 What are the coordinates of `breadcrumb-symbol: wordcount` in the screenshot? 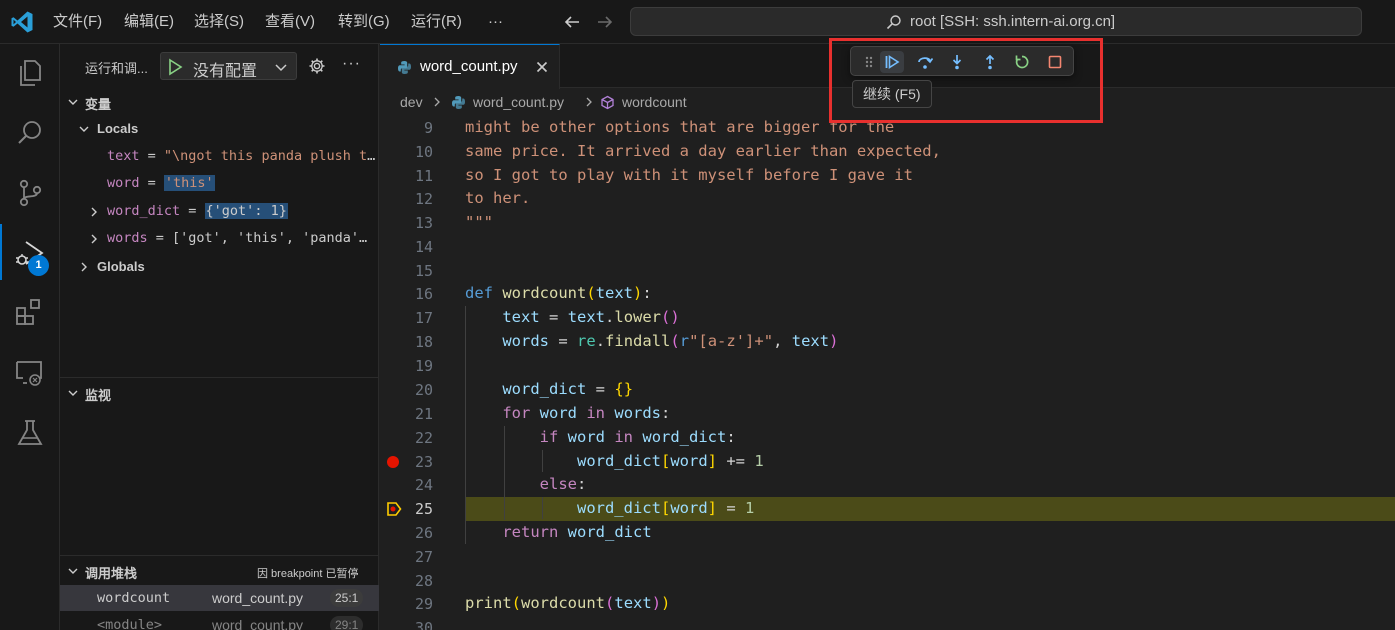 It's located at (654, 102).